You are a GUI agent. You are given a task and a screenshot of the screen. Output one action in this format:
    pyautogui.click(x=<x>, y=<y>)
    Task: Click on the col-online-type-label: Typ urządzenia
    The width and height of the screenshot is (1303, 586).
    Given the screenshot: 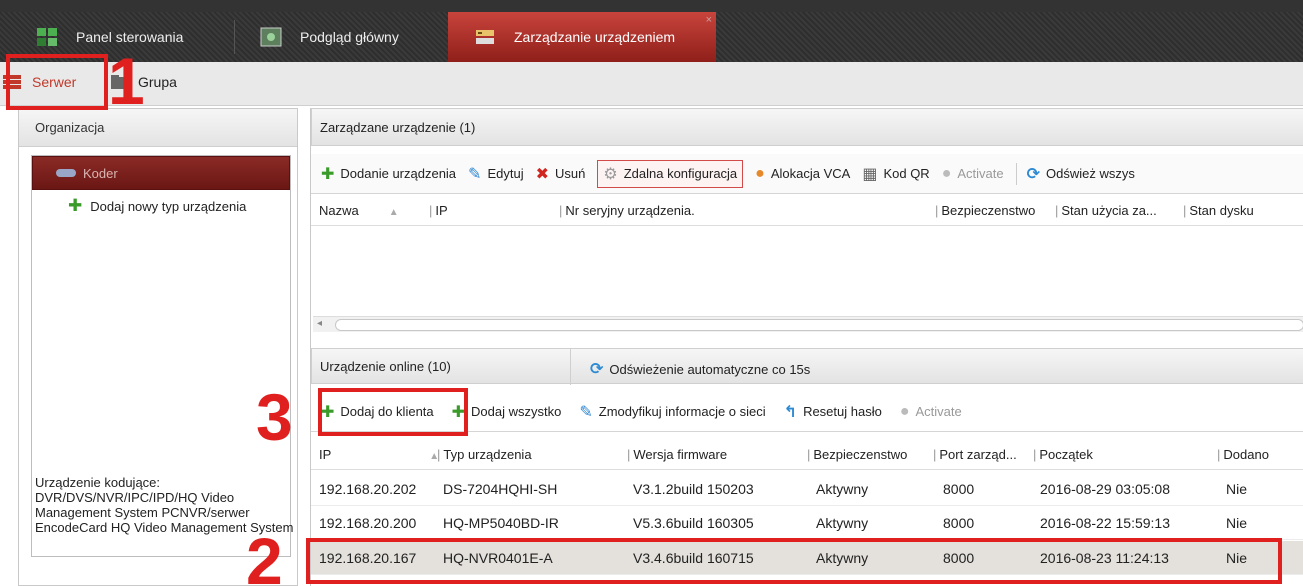 What is the action you would take?
    pyautogui.click(x=487, y=454)
    